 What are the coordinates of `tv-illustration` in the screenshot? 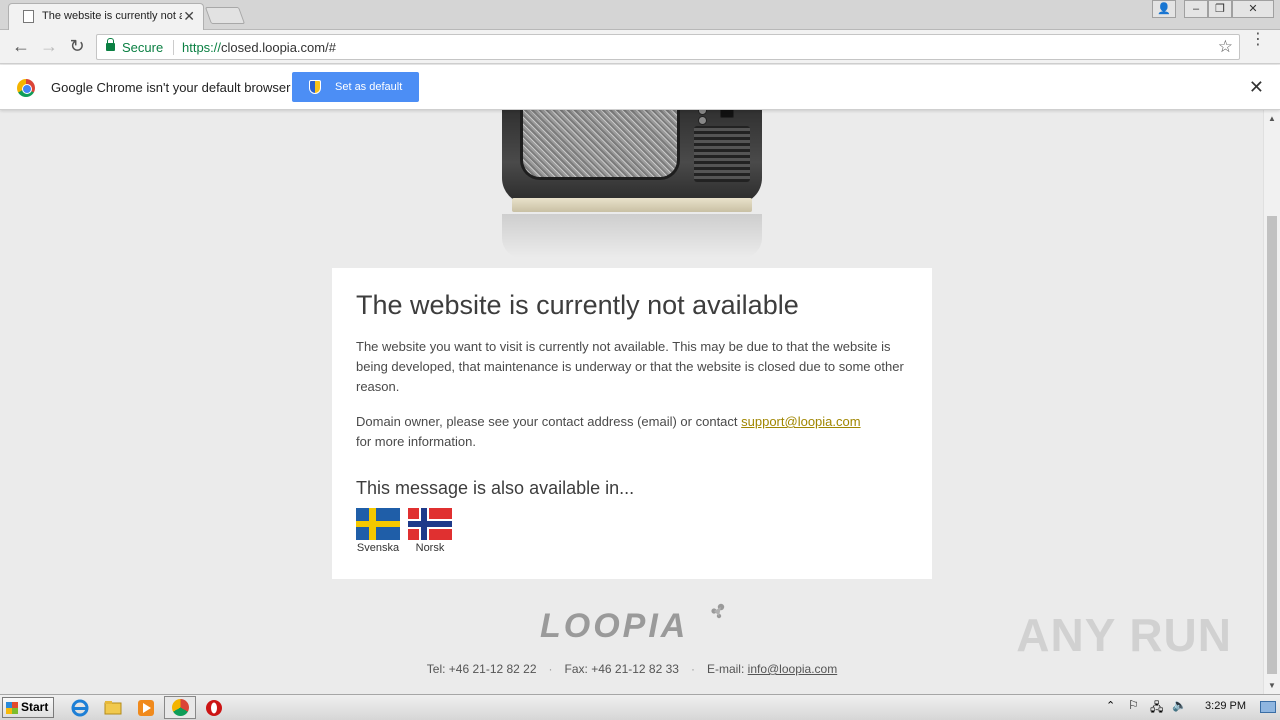 It's located at (632, 185).